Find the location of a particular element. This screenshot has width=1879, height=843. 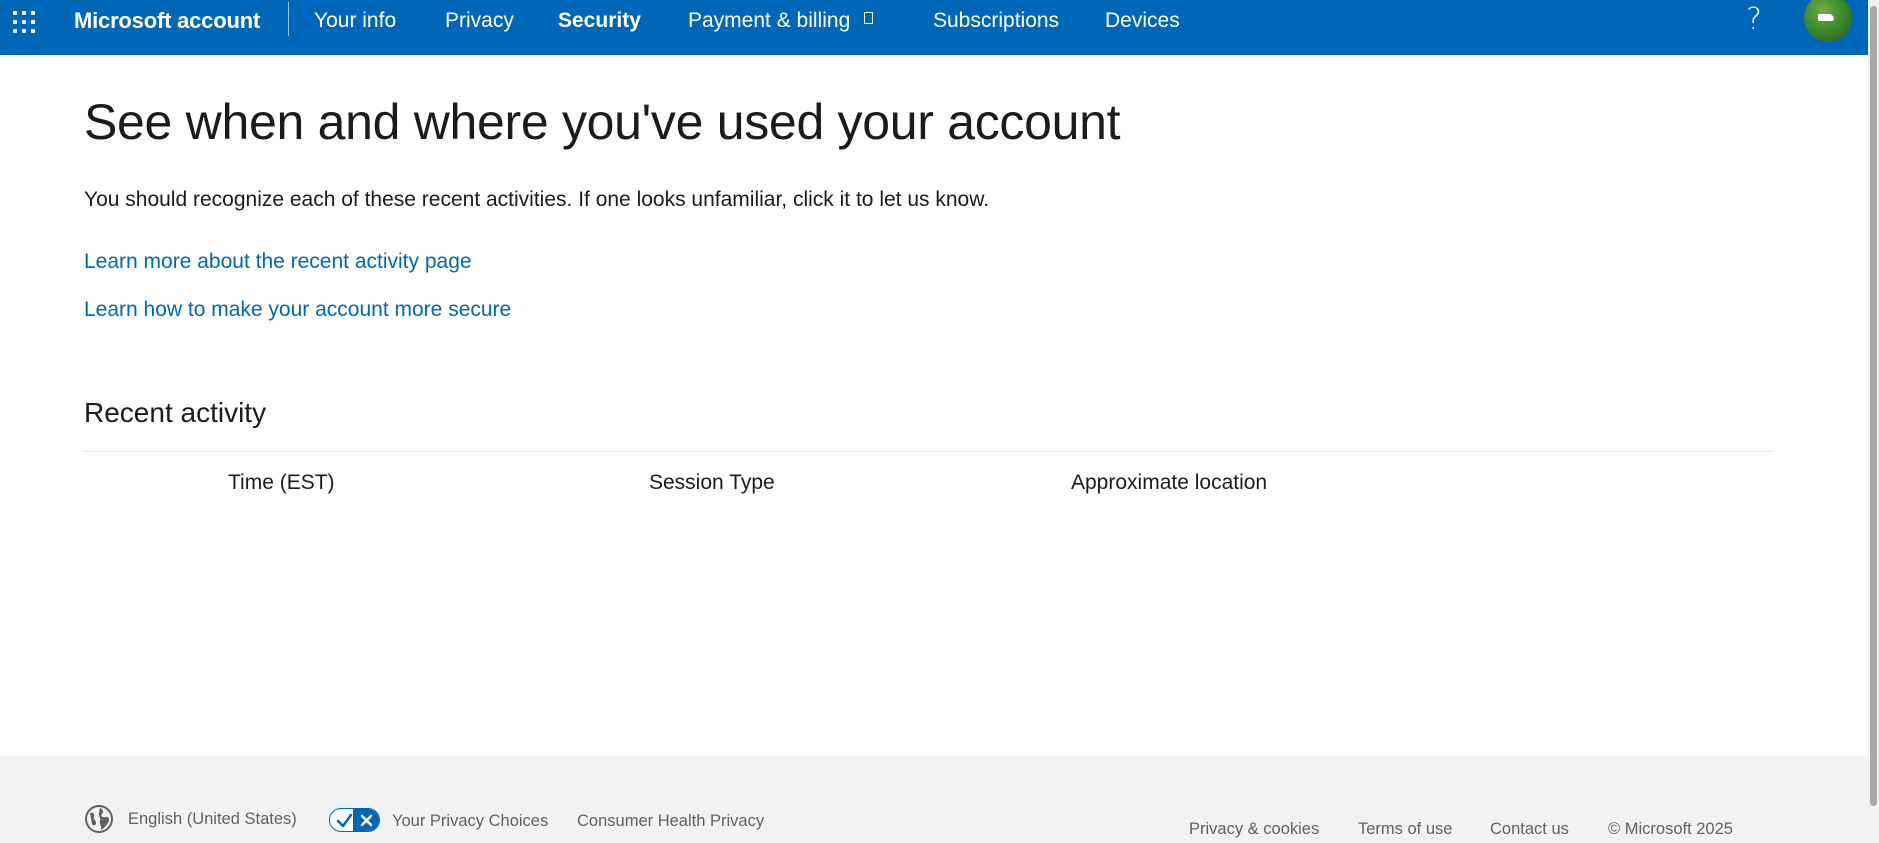

contact-us-link: Contact us is located at coordinates (1529, 829).